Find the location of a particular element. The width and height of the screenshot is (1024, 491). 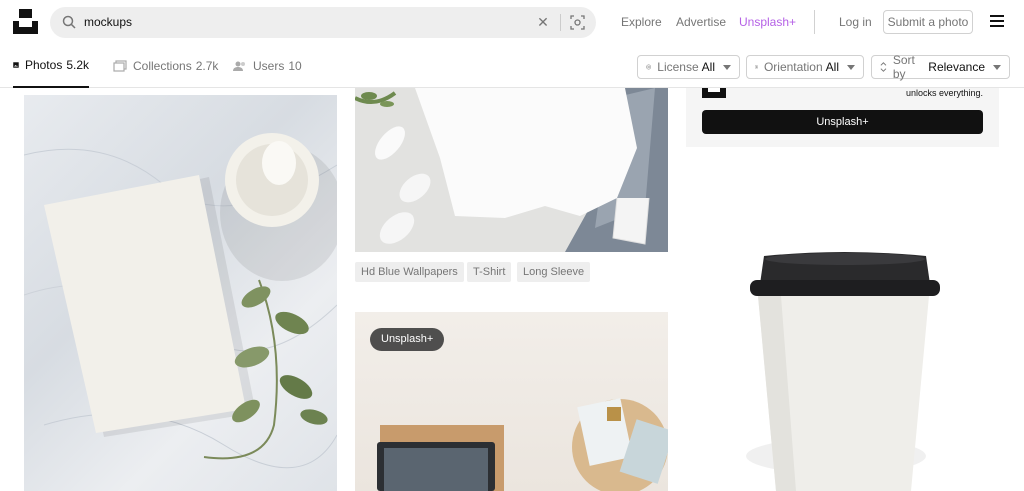

unsplash-plus-badge: Unsplash+ is located at coordinates (407, 339).